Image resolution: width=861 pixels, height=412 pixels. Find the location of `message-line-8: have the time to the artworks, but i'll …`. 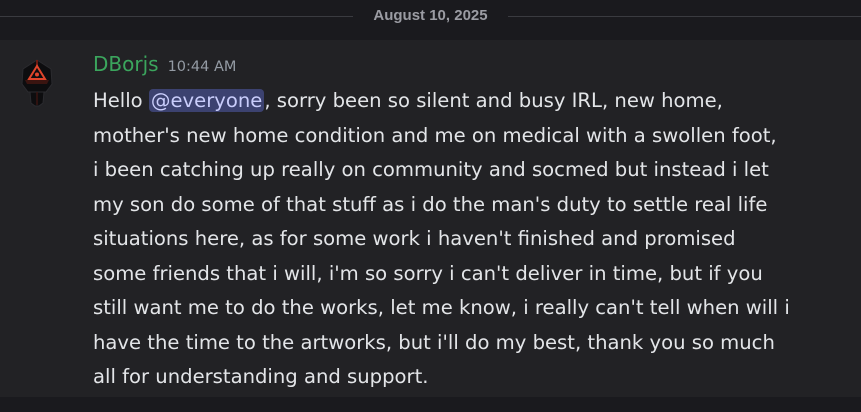

message-line-8: have the time to the artworks, but i'll … is located at coordinates (434, 342).